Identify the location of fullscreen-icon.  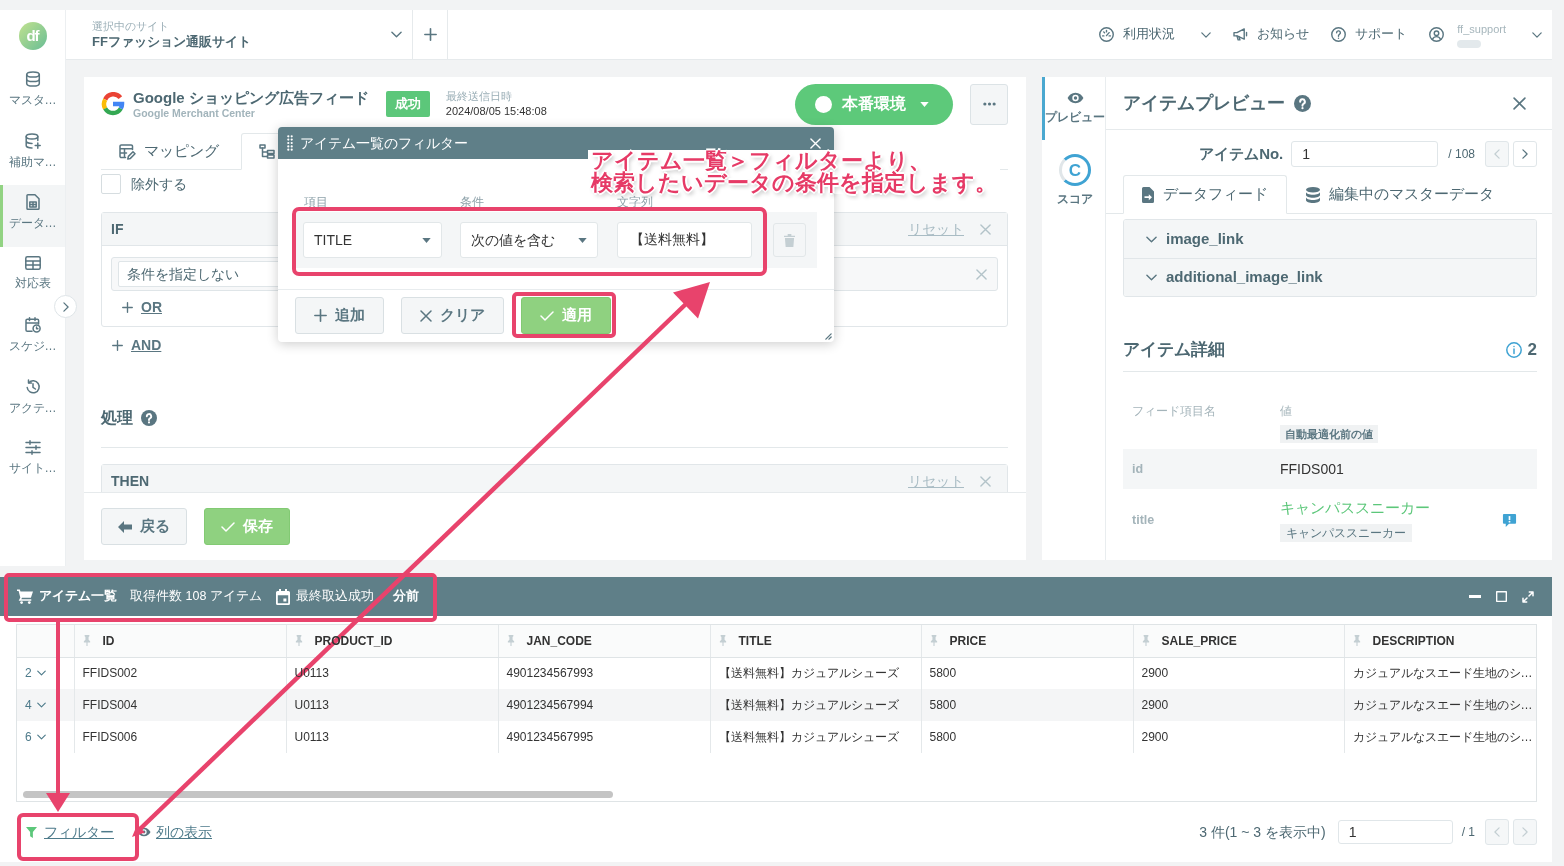
(1528, 596).